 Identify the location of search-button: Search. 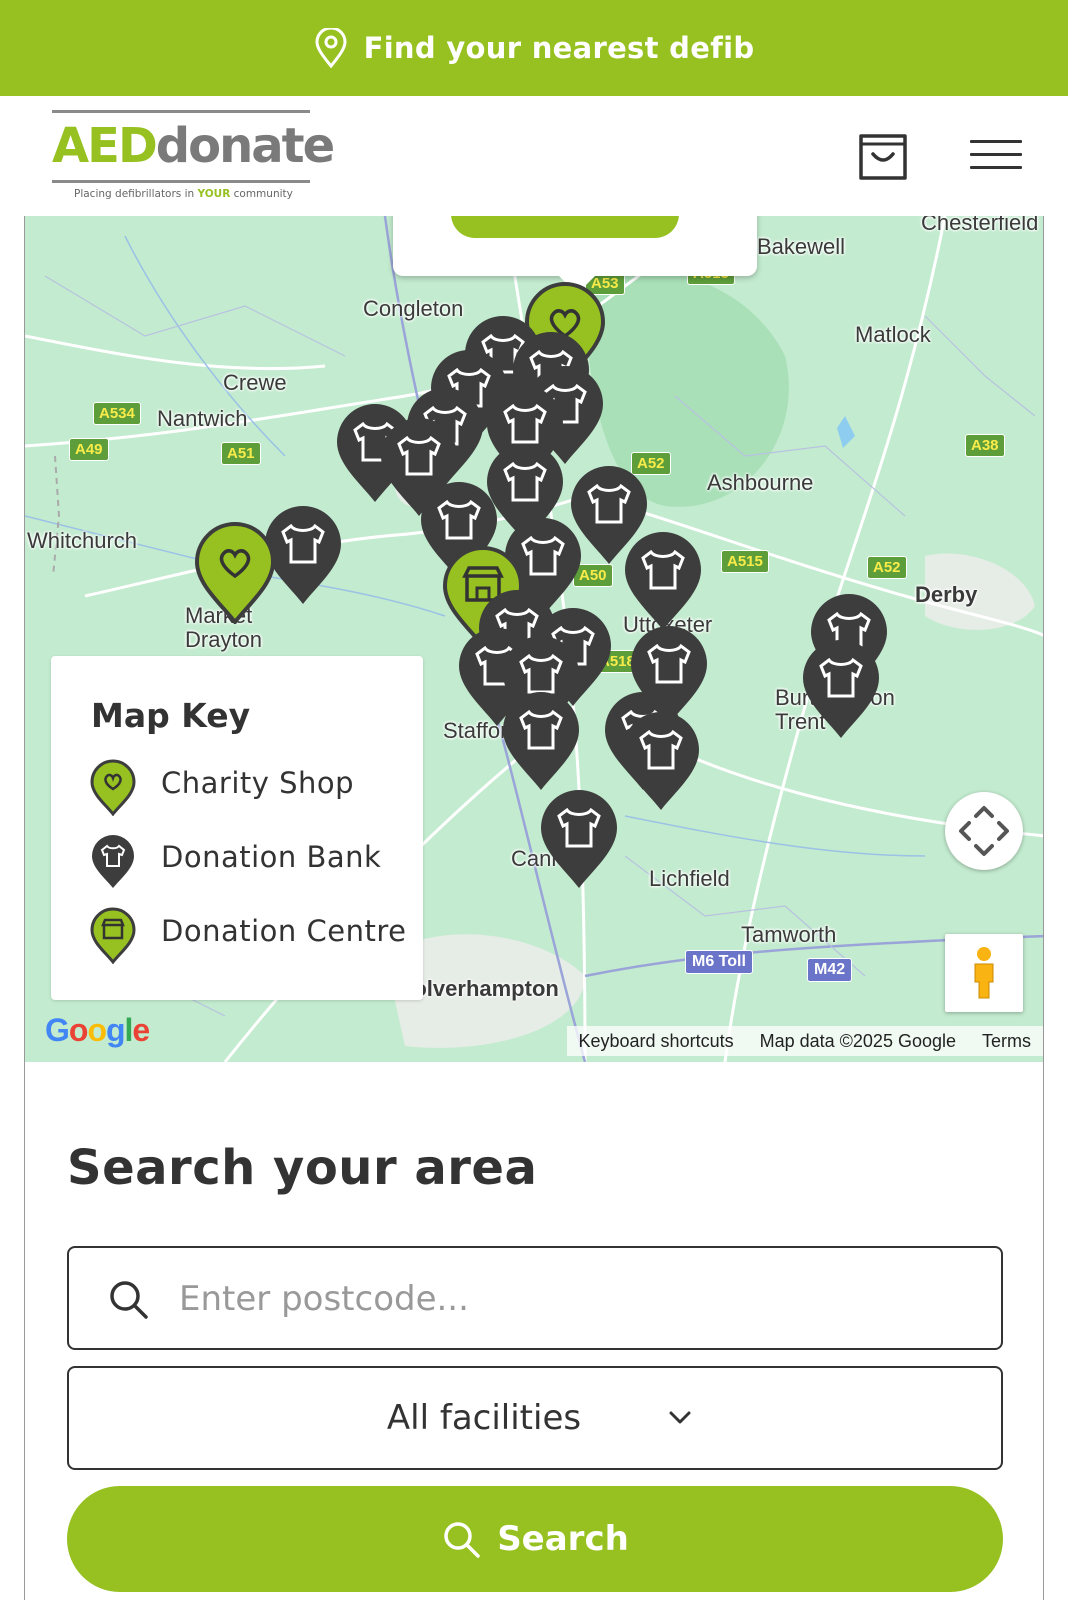
(535, 1539).